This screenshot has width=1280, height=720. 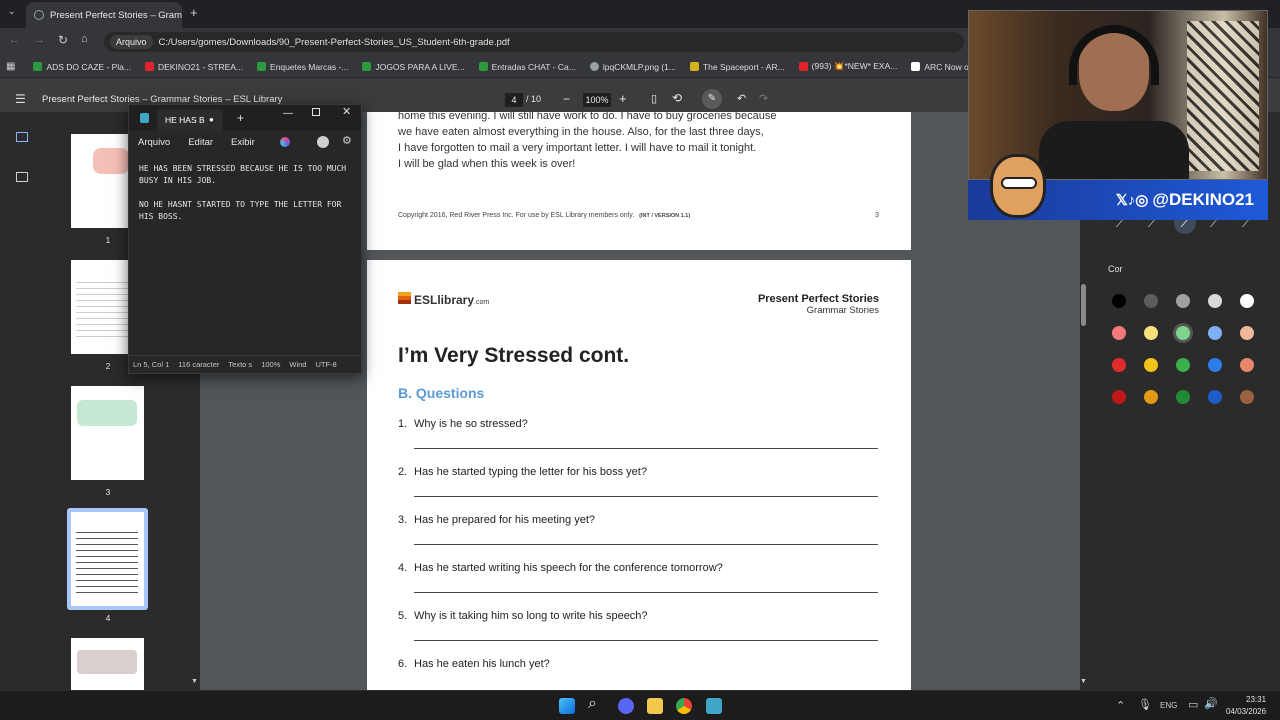 I want to click on page-thumbnail-selected, so click(x=107, y=559).